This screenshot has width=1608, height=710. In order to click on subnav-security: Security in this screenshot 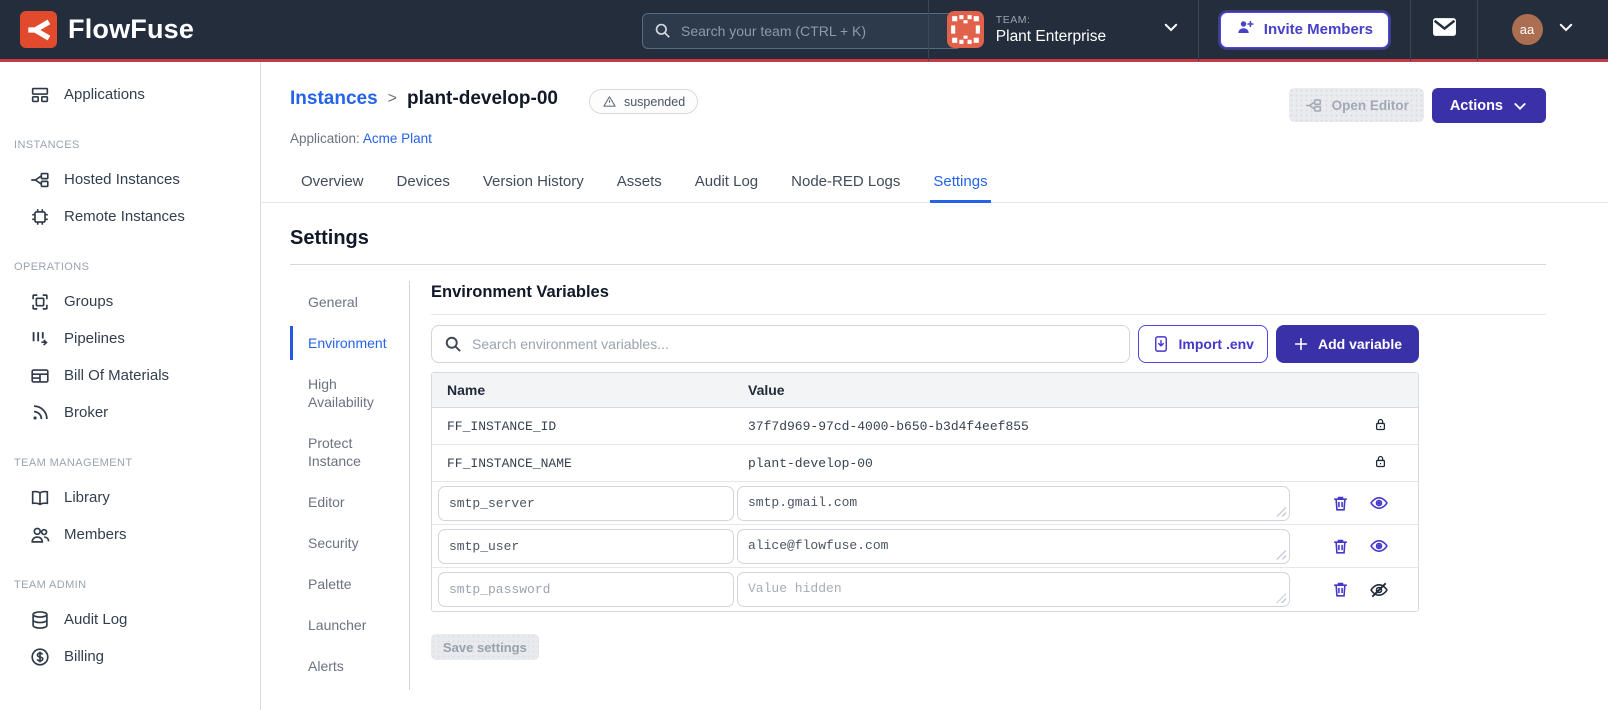, I will do `click(349, 543)`.